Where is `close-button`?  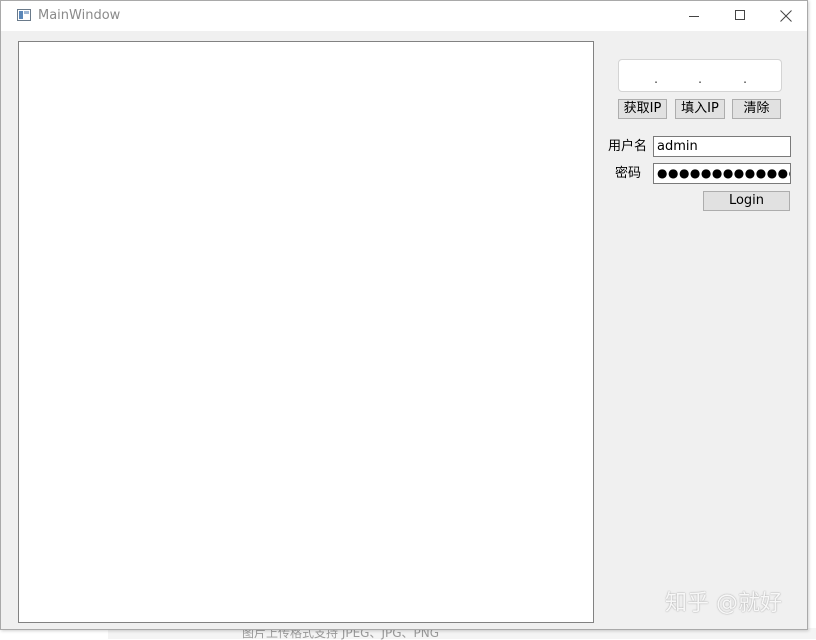 close-button is located at coordinates (786, 16).